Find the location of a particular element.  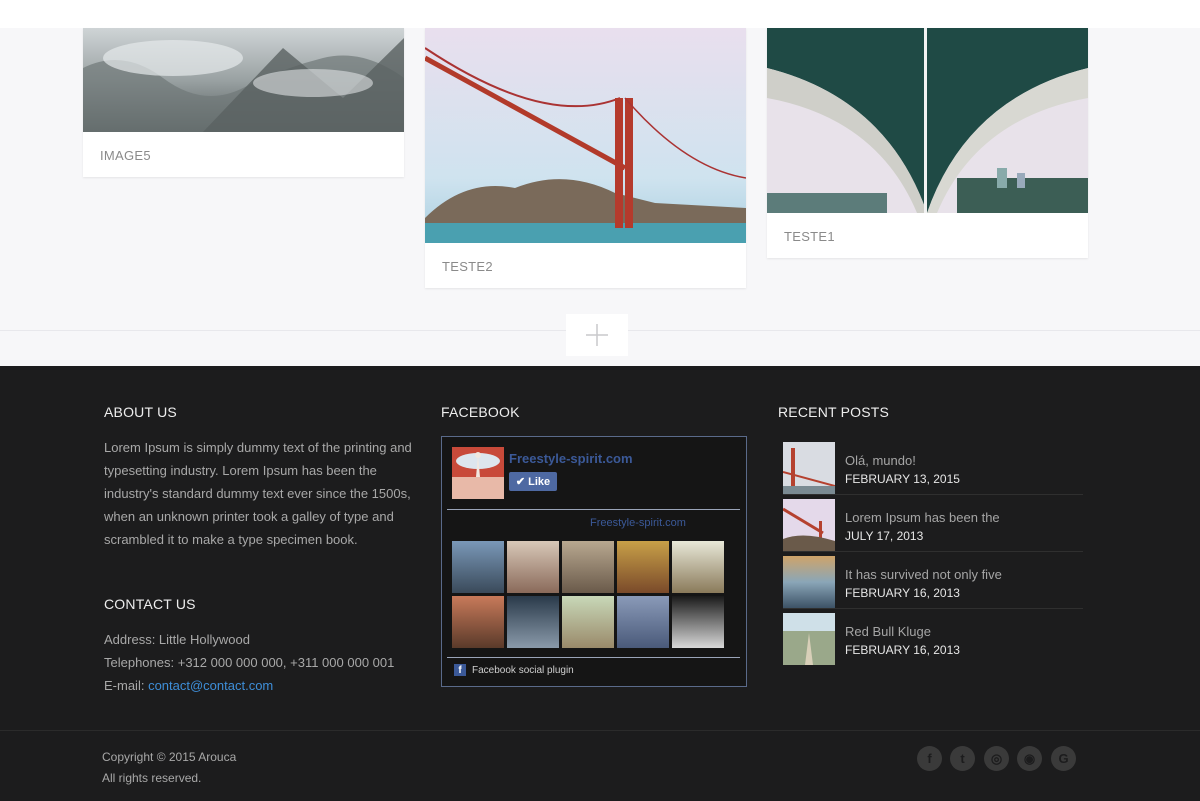

gallery-image-mountain is located at coordinates (243, 80).